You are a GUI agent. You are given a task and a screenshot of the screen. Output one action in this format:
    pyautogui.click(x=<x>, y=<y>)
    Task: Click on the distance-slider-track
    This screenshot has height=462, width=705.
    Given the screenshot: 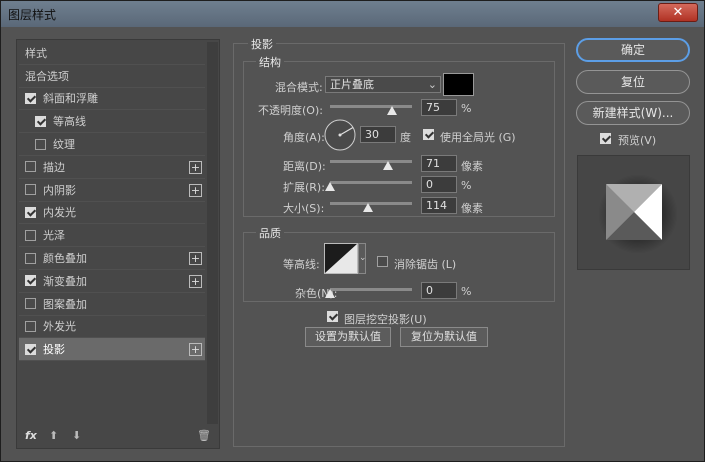 What is the action you would take?
    pyautogui.click(x=371, y=161)
    